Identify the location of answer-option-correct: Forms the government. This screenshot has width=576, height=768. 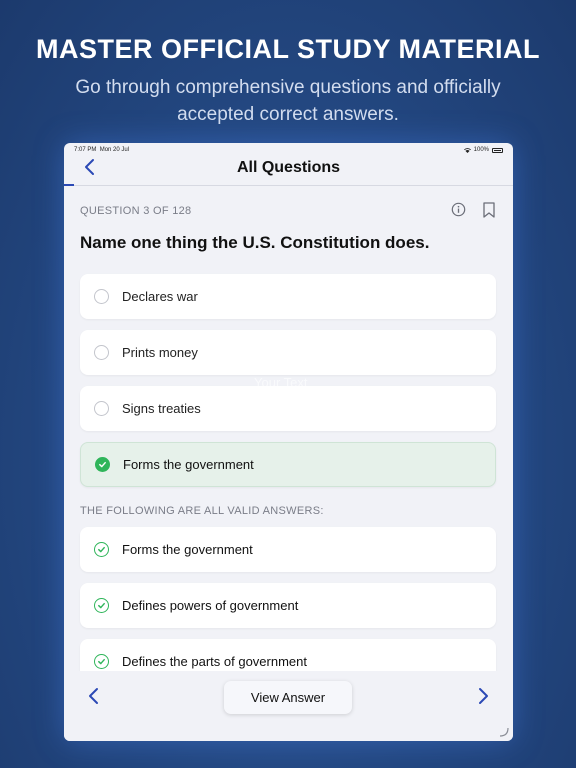
(288, 464).